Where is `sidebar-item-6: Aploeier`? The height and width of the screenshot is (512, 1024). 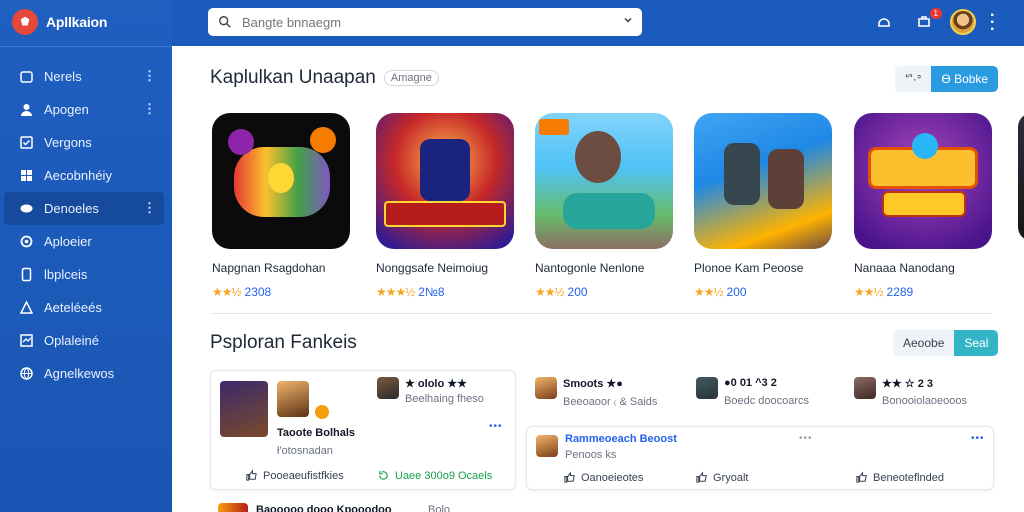
sidebar-item-6: Aploeier is located at coordinates (86, 241).